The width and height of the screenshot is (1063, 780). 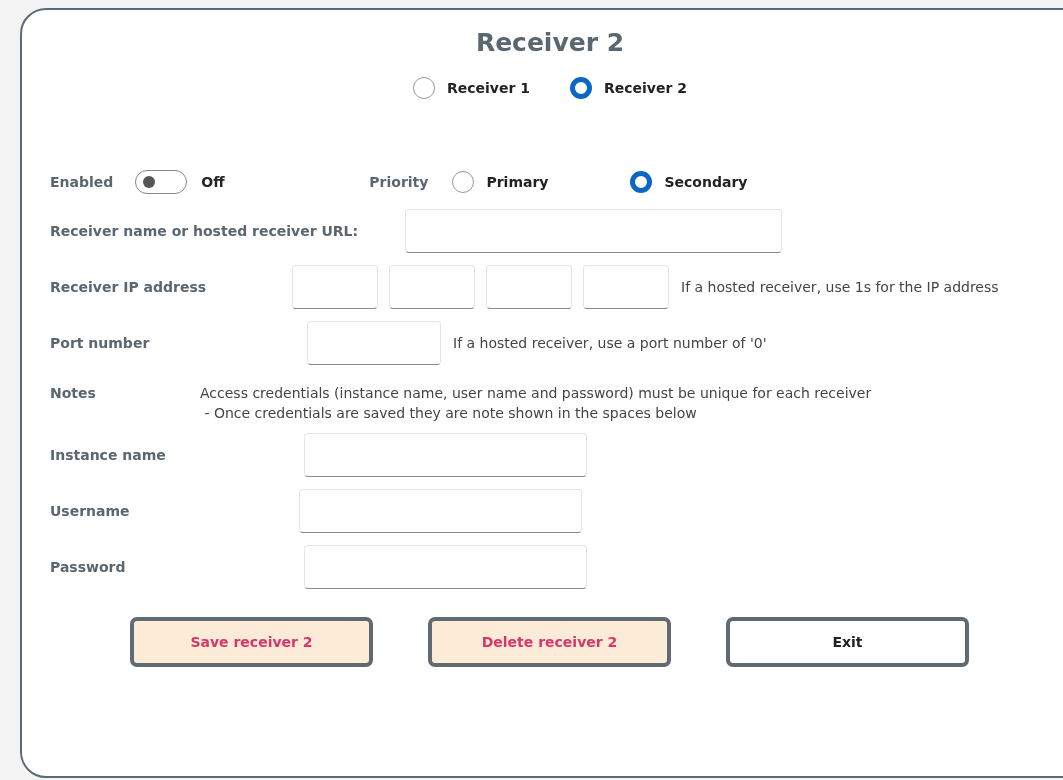 What do you see at coordinates (205, 231) in the screenshot?
I see `field-label: Receiver name or hosted receiver URL:` at bounding box center [205, 231].